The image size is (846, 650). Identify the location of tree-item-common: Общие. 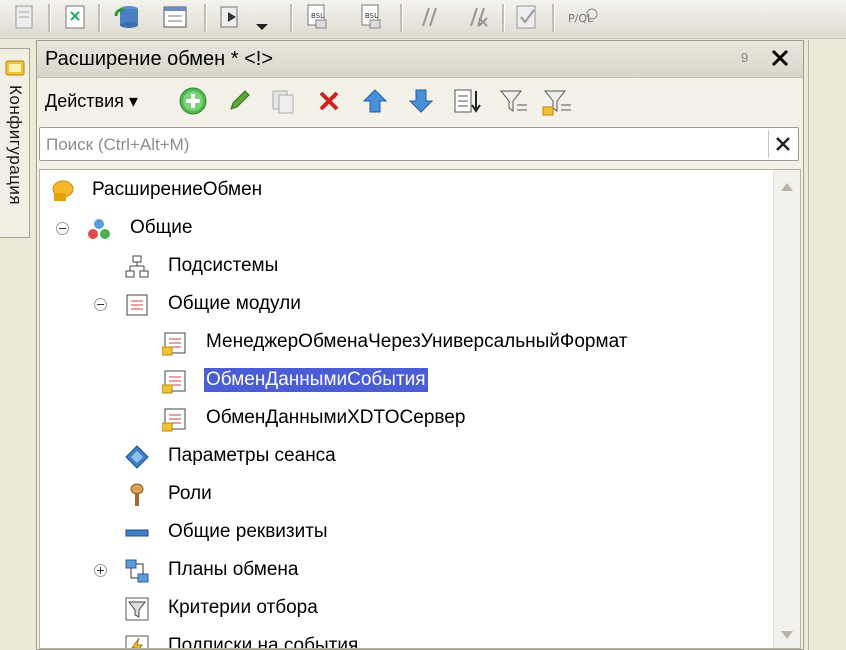
(390, 228).